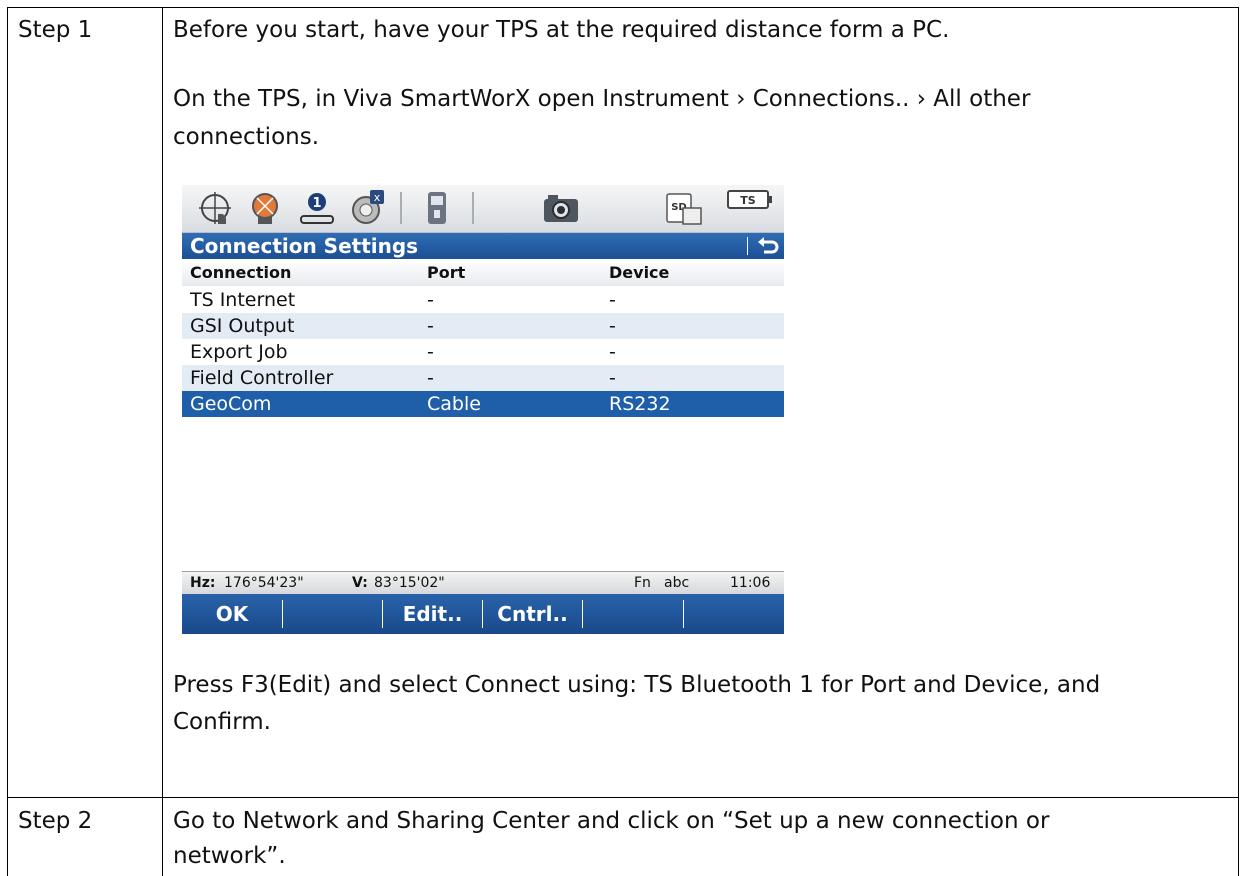  Describe the element at coordinates (232, 614) in the screenshot. I see `ok-softkey: OK` at that location.